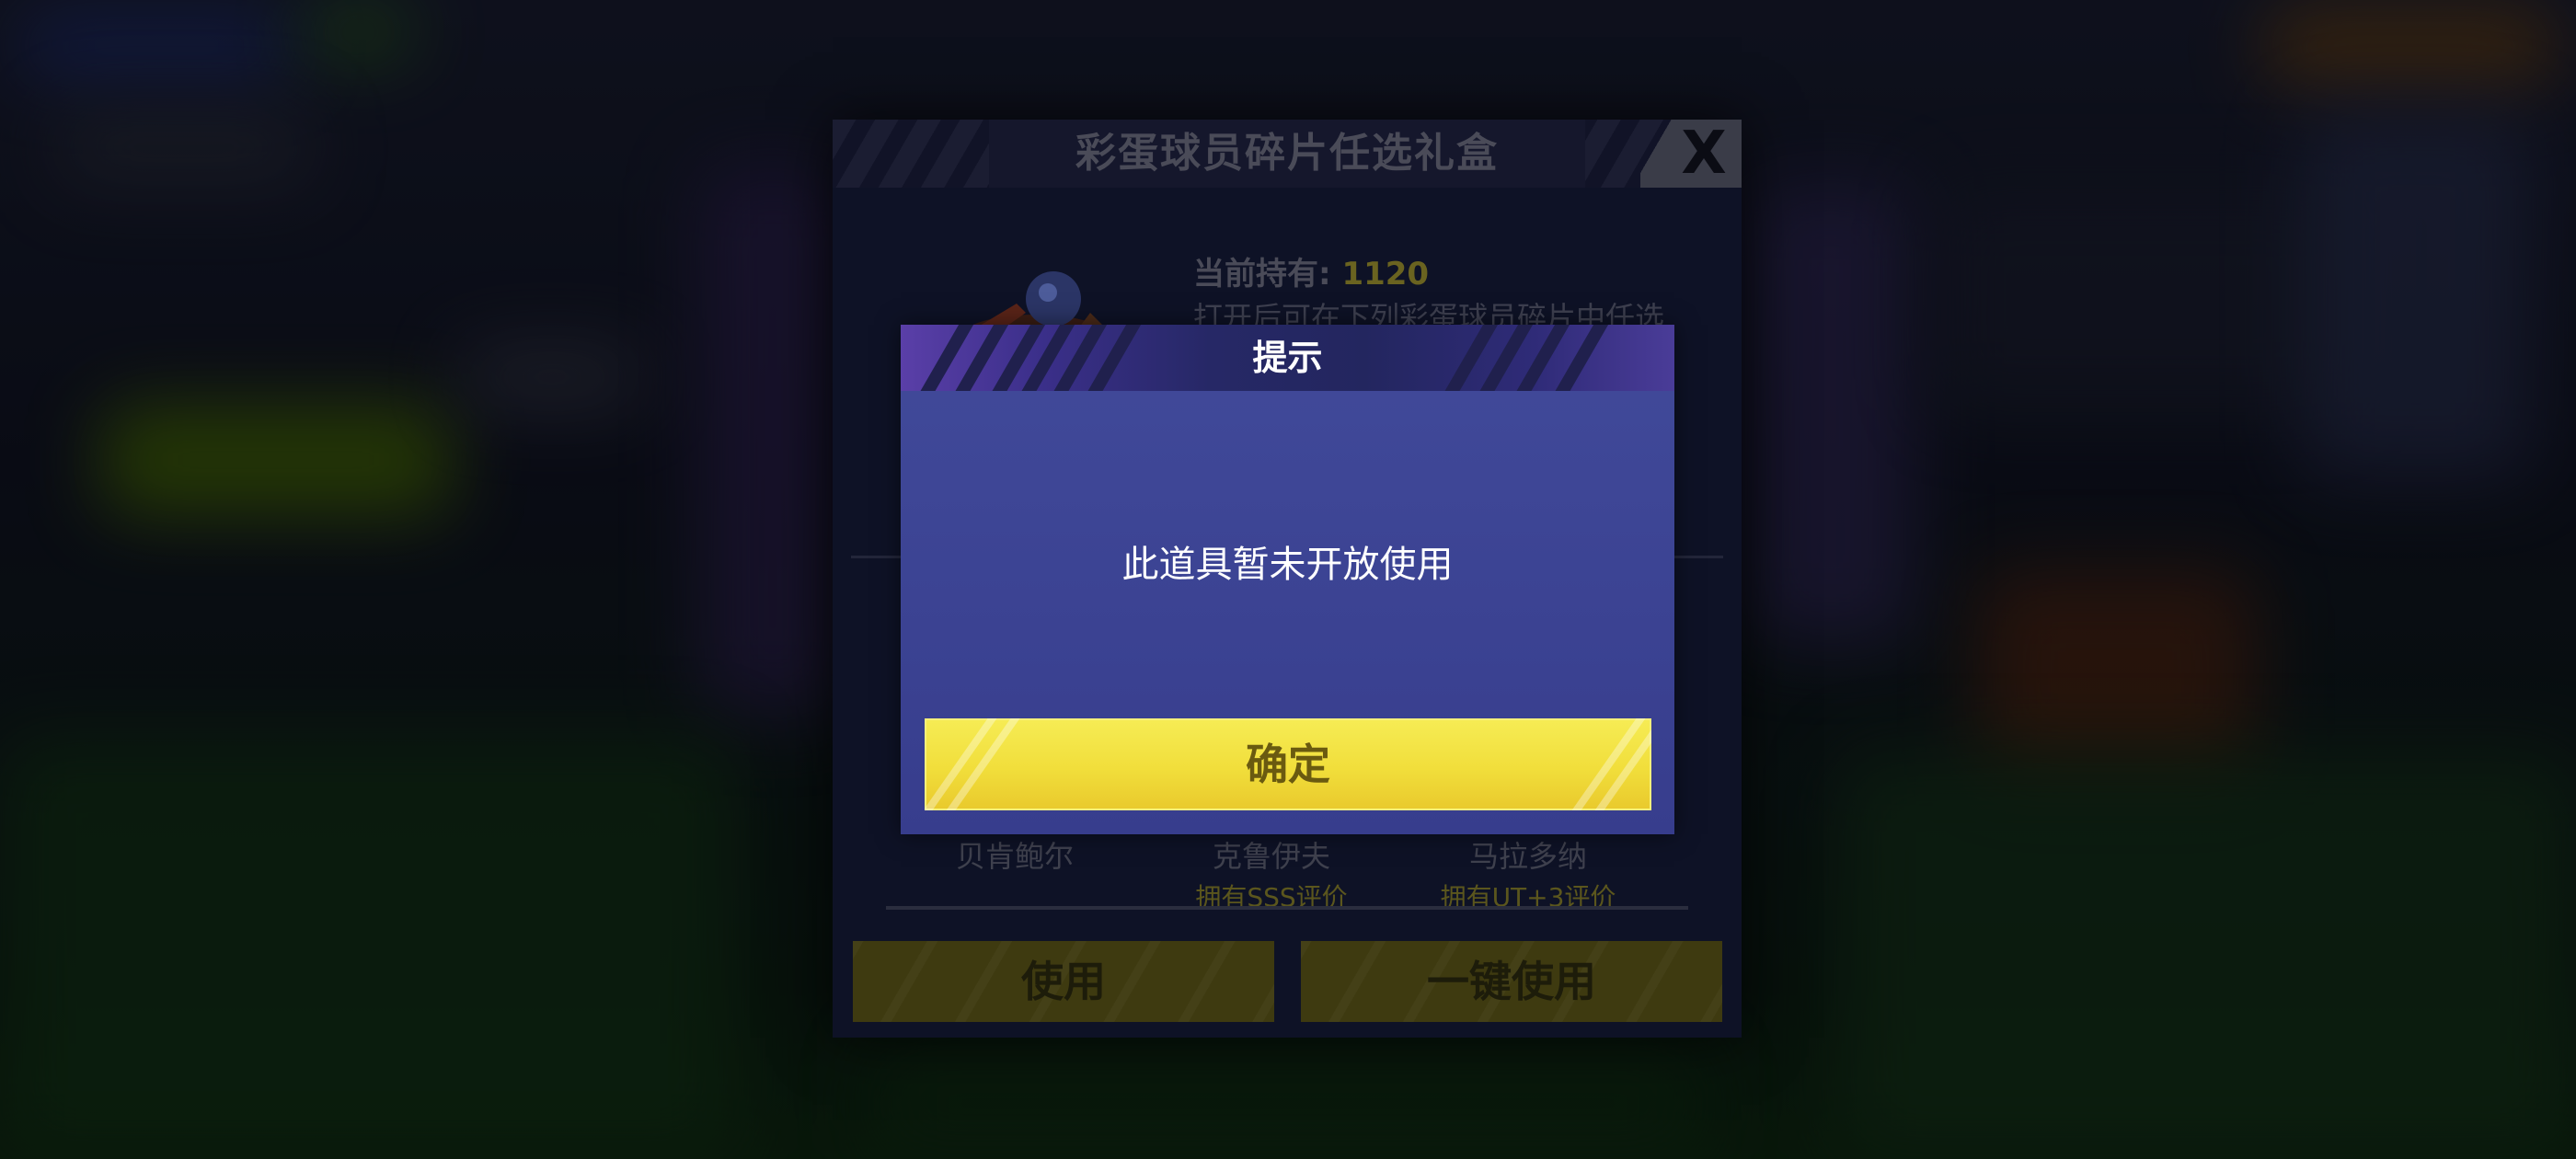  I want to click on player-name: 克鲁伊夫, so click(1271, 856).